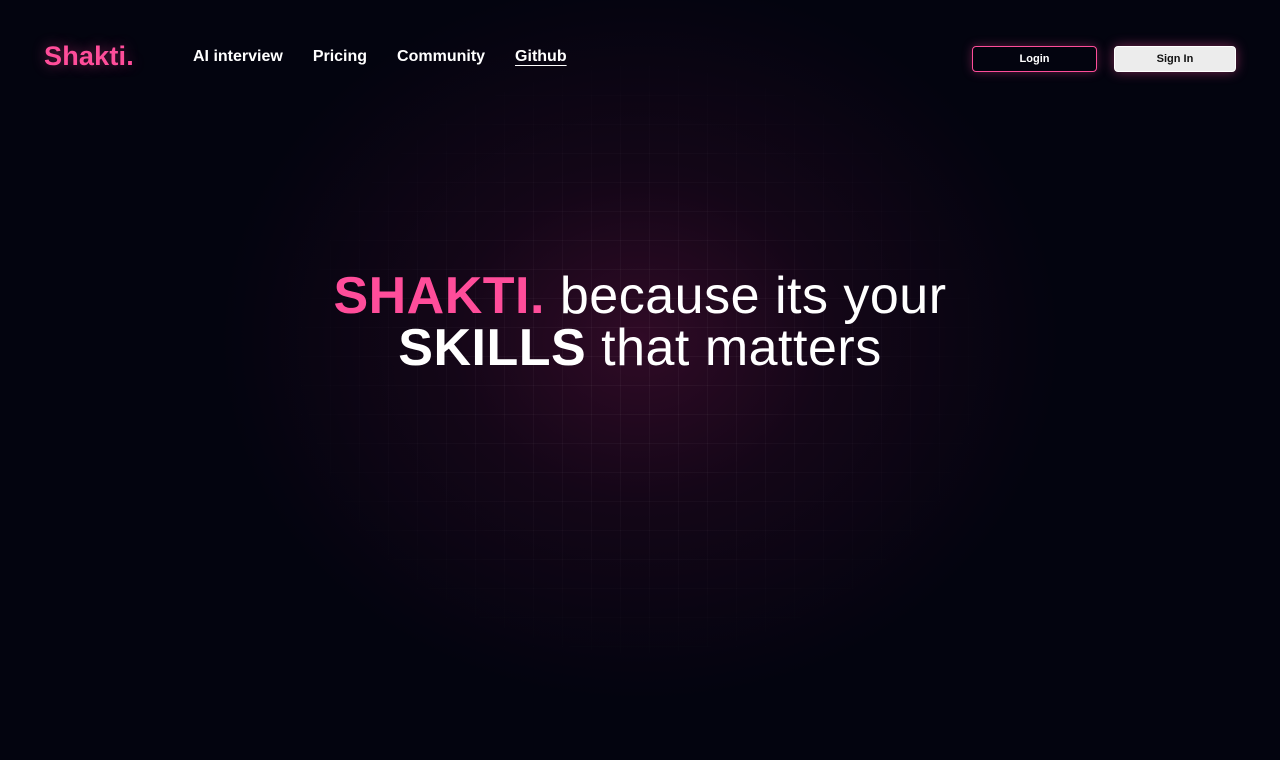 Image resolution: width=1280 pixels, height=760 pixels. What do you see at coordinates (380, 57) in the screenshot?
I see `nav-links: AI interview Pricing Community Github` at bounding box center [380, 57].